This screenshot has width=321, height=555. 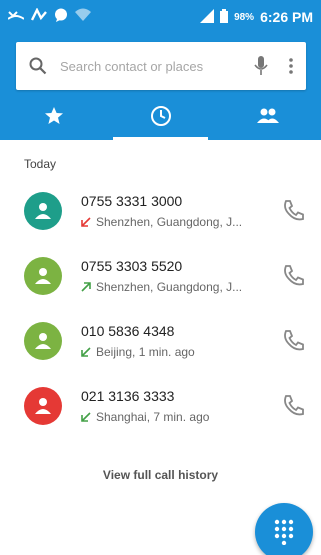 I want to click on phone-number: 0755 3303 5520, so click(x=132, y=265).